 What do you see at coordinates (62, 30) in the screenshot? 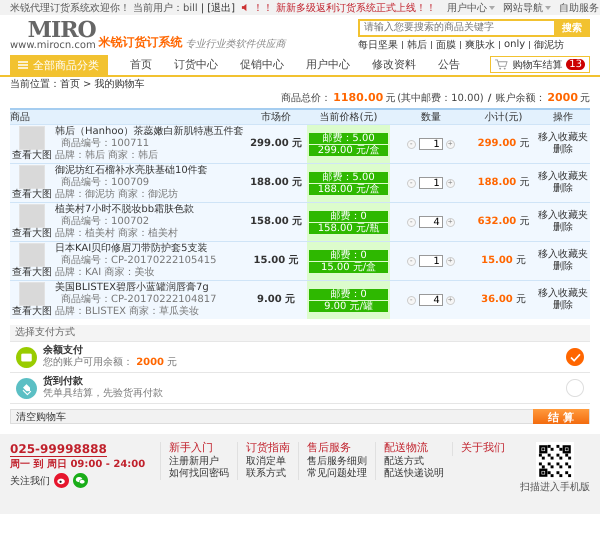
I see `logo-text: MIRO` at bounding box center [62, 30].